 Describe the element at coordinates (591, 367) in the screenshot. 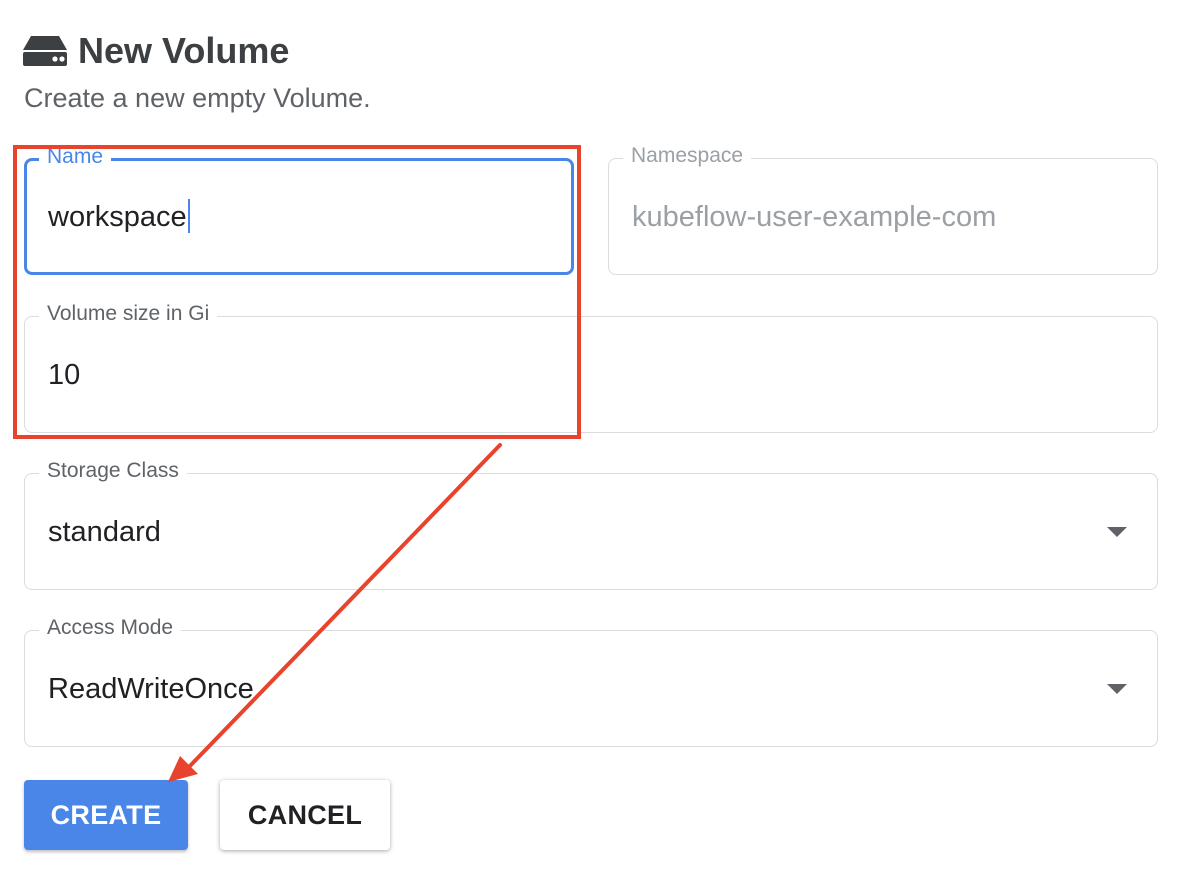

I see `volume-size-field: Volume size in Gi 10` at that location.